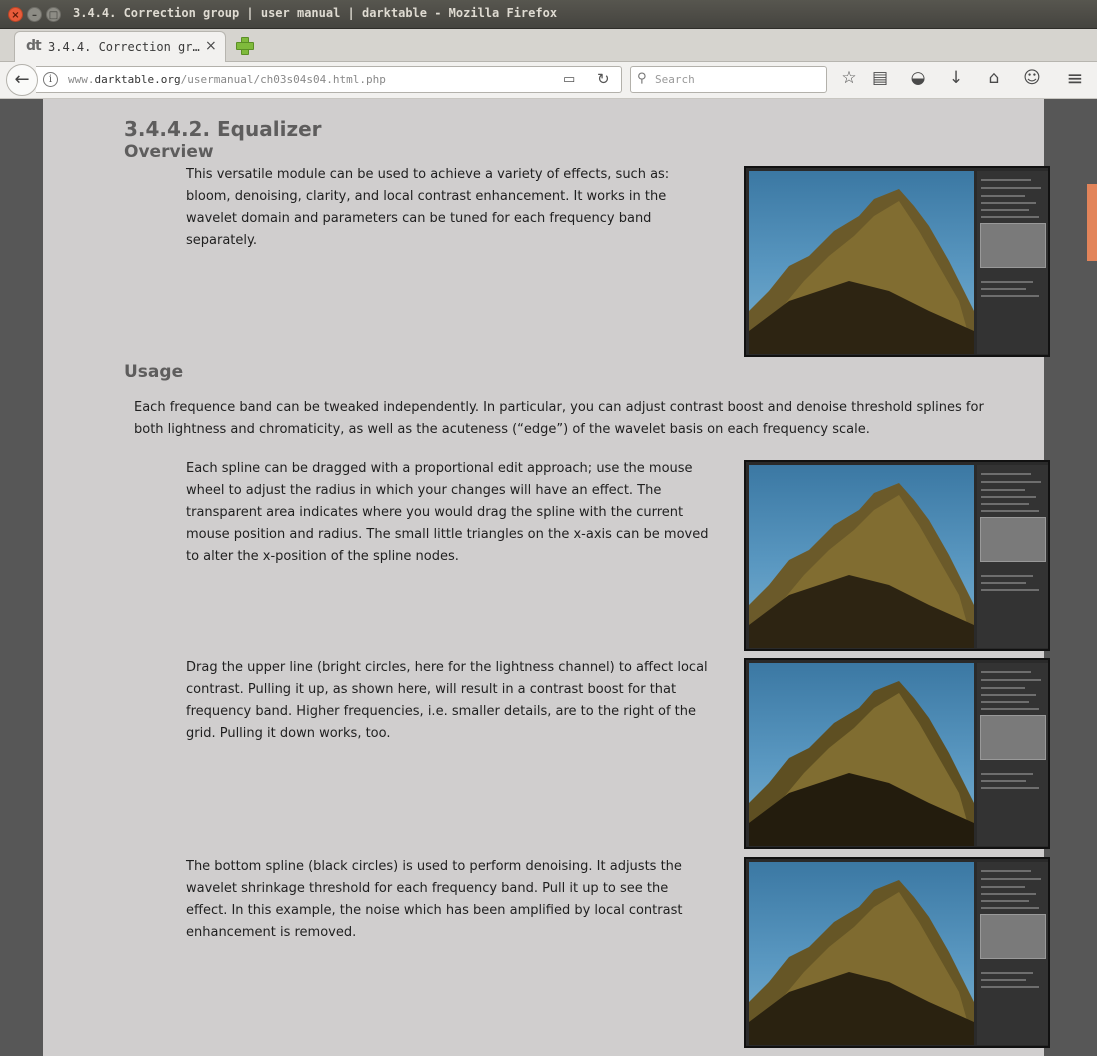 This screenshot has height=1056, width=1097. I want to click on hello-chat-icon: ☺, so click(1032, 78).